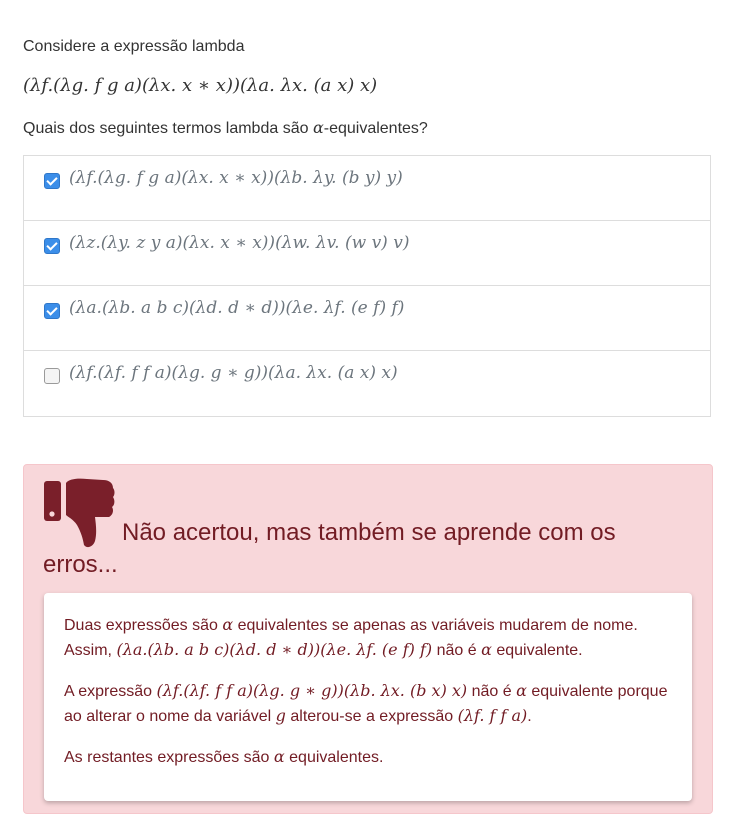  What do you see at coordinates (318, 127) in the screenshot?
I see `alpha-symbol: α` at bounding box center [318, 127].